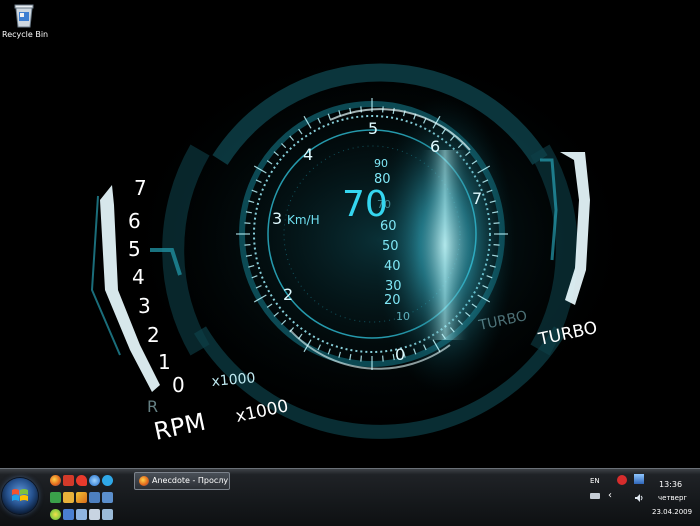 The width and height of the screenshot is (700, 526). Describe the element at coordinates (610, 495) in the screenshot. I see `show-hidden-icons-arrow: ‹` at that location.